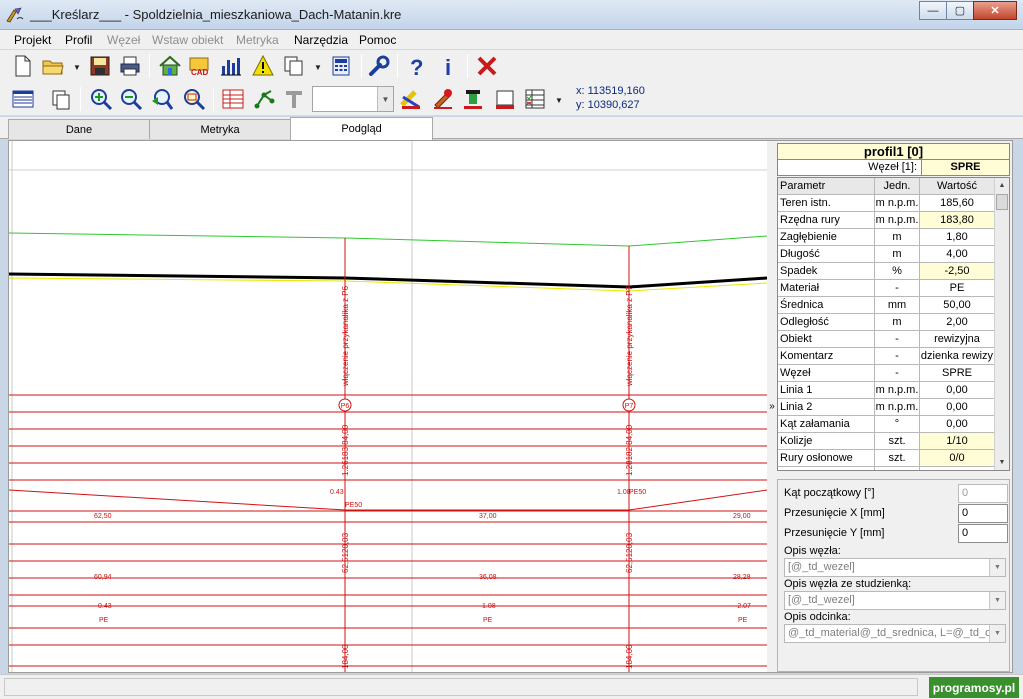  I want to click on table-row: Spadek% -2,50, so click(886, 271).